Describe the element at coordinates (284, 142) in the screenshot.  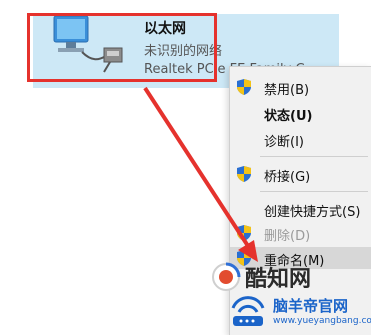
I see `menu-item-label: 诊断(I)` at that location.